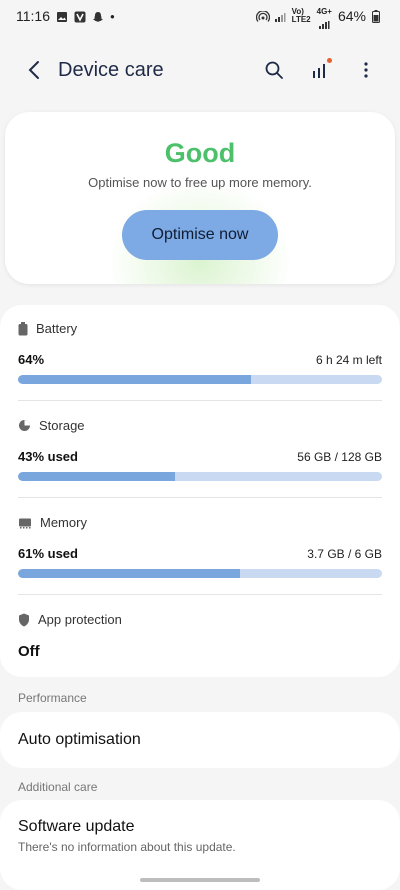 The width and height of the screenshot is (400, 890). What do you see at coordinates (159, 70) in the screenshot?
I see `page-title: Device care` at bounding box center [159, 70].